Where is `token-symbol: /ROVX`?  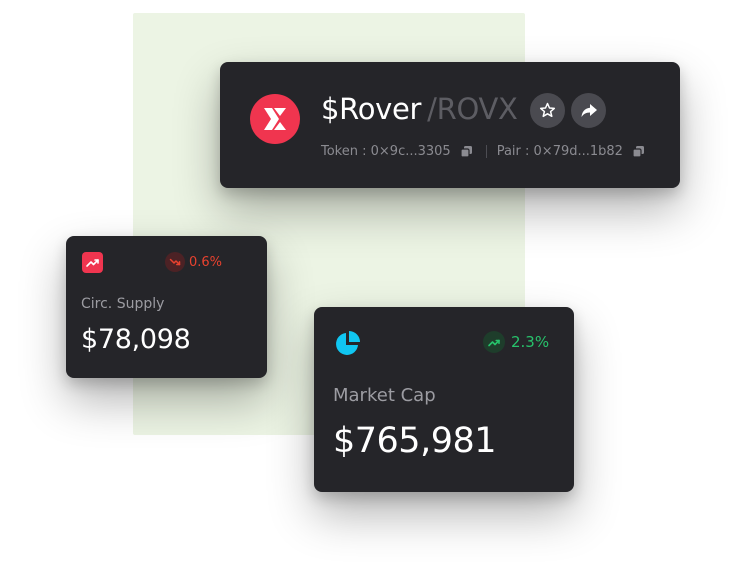 token-symbol: /ROVX is located at coordinates (472, 109).